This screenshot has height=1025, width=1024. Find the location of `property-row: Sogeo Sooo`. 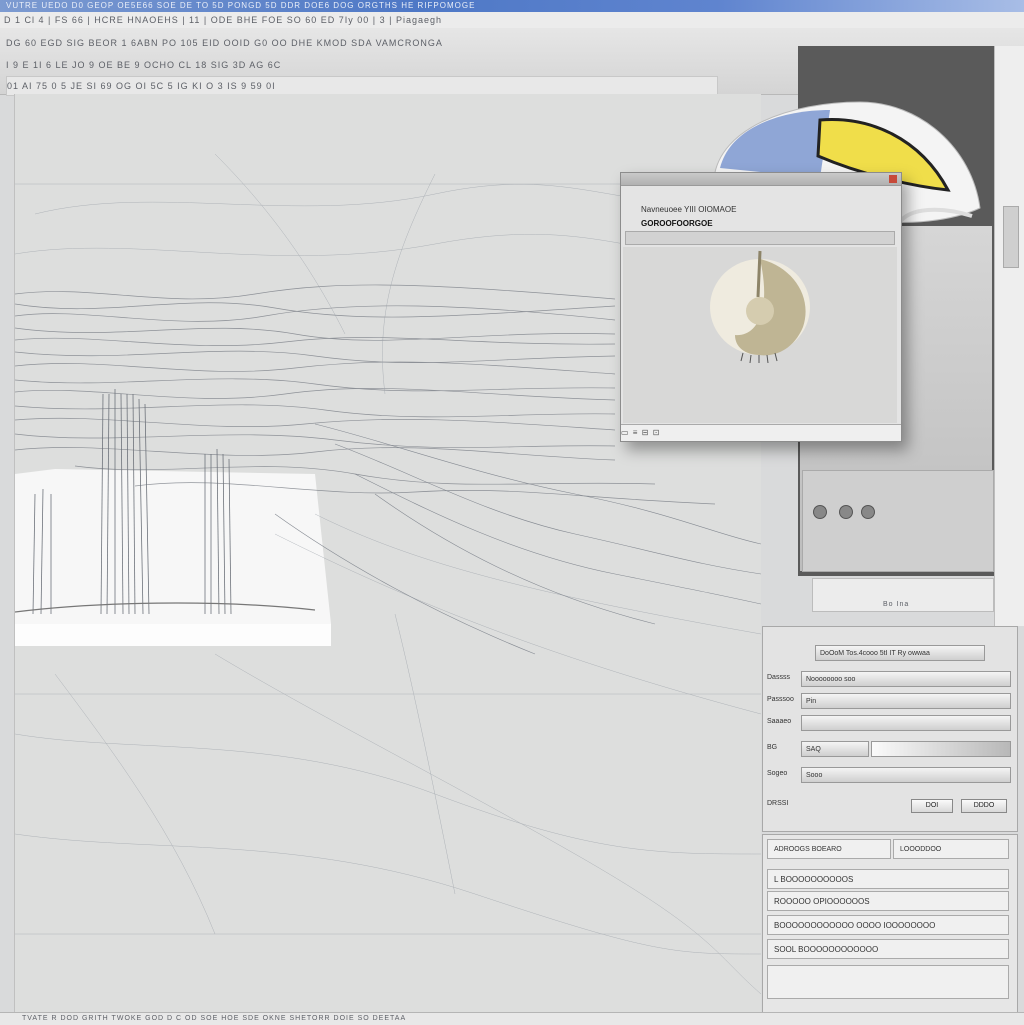

property-row: Sogeo Sooo is located at coordinates (890, 776).